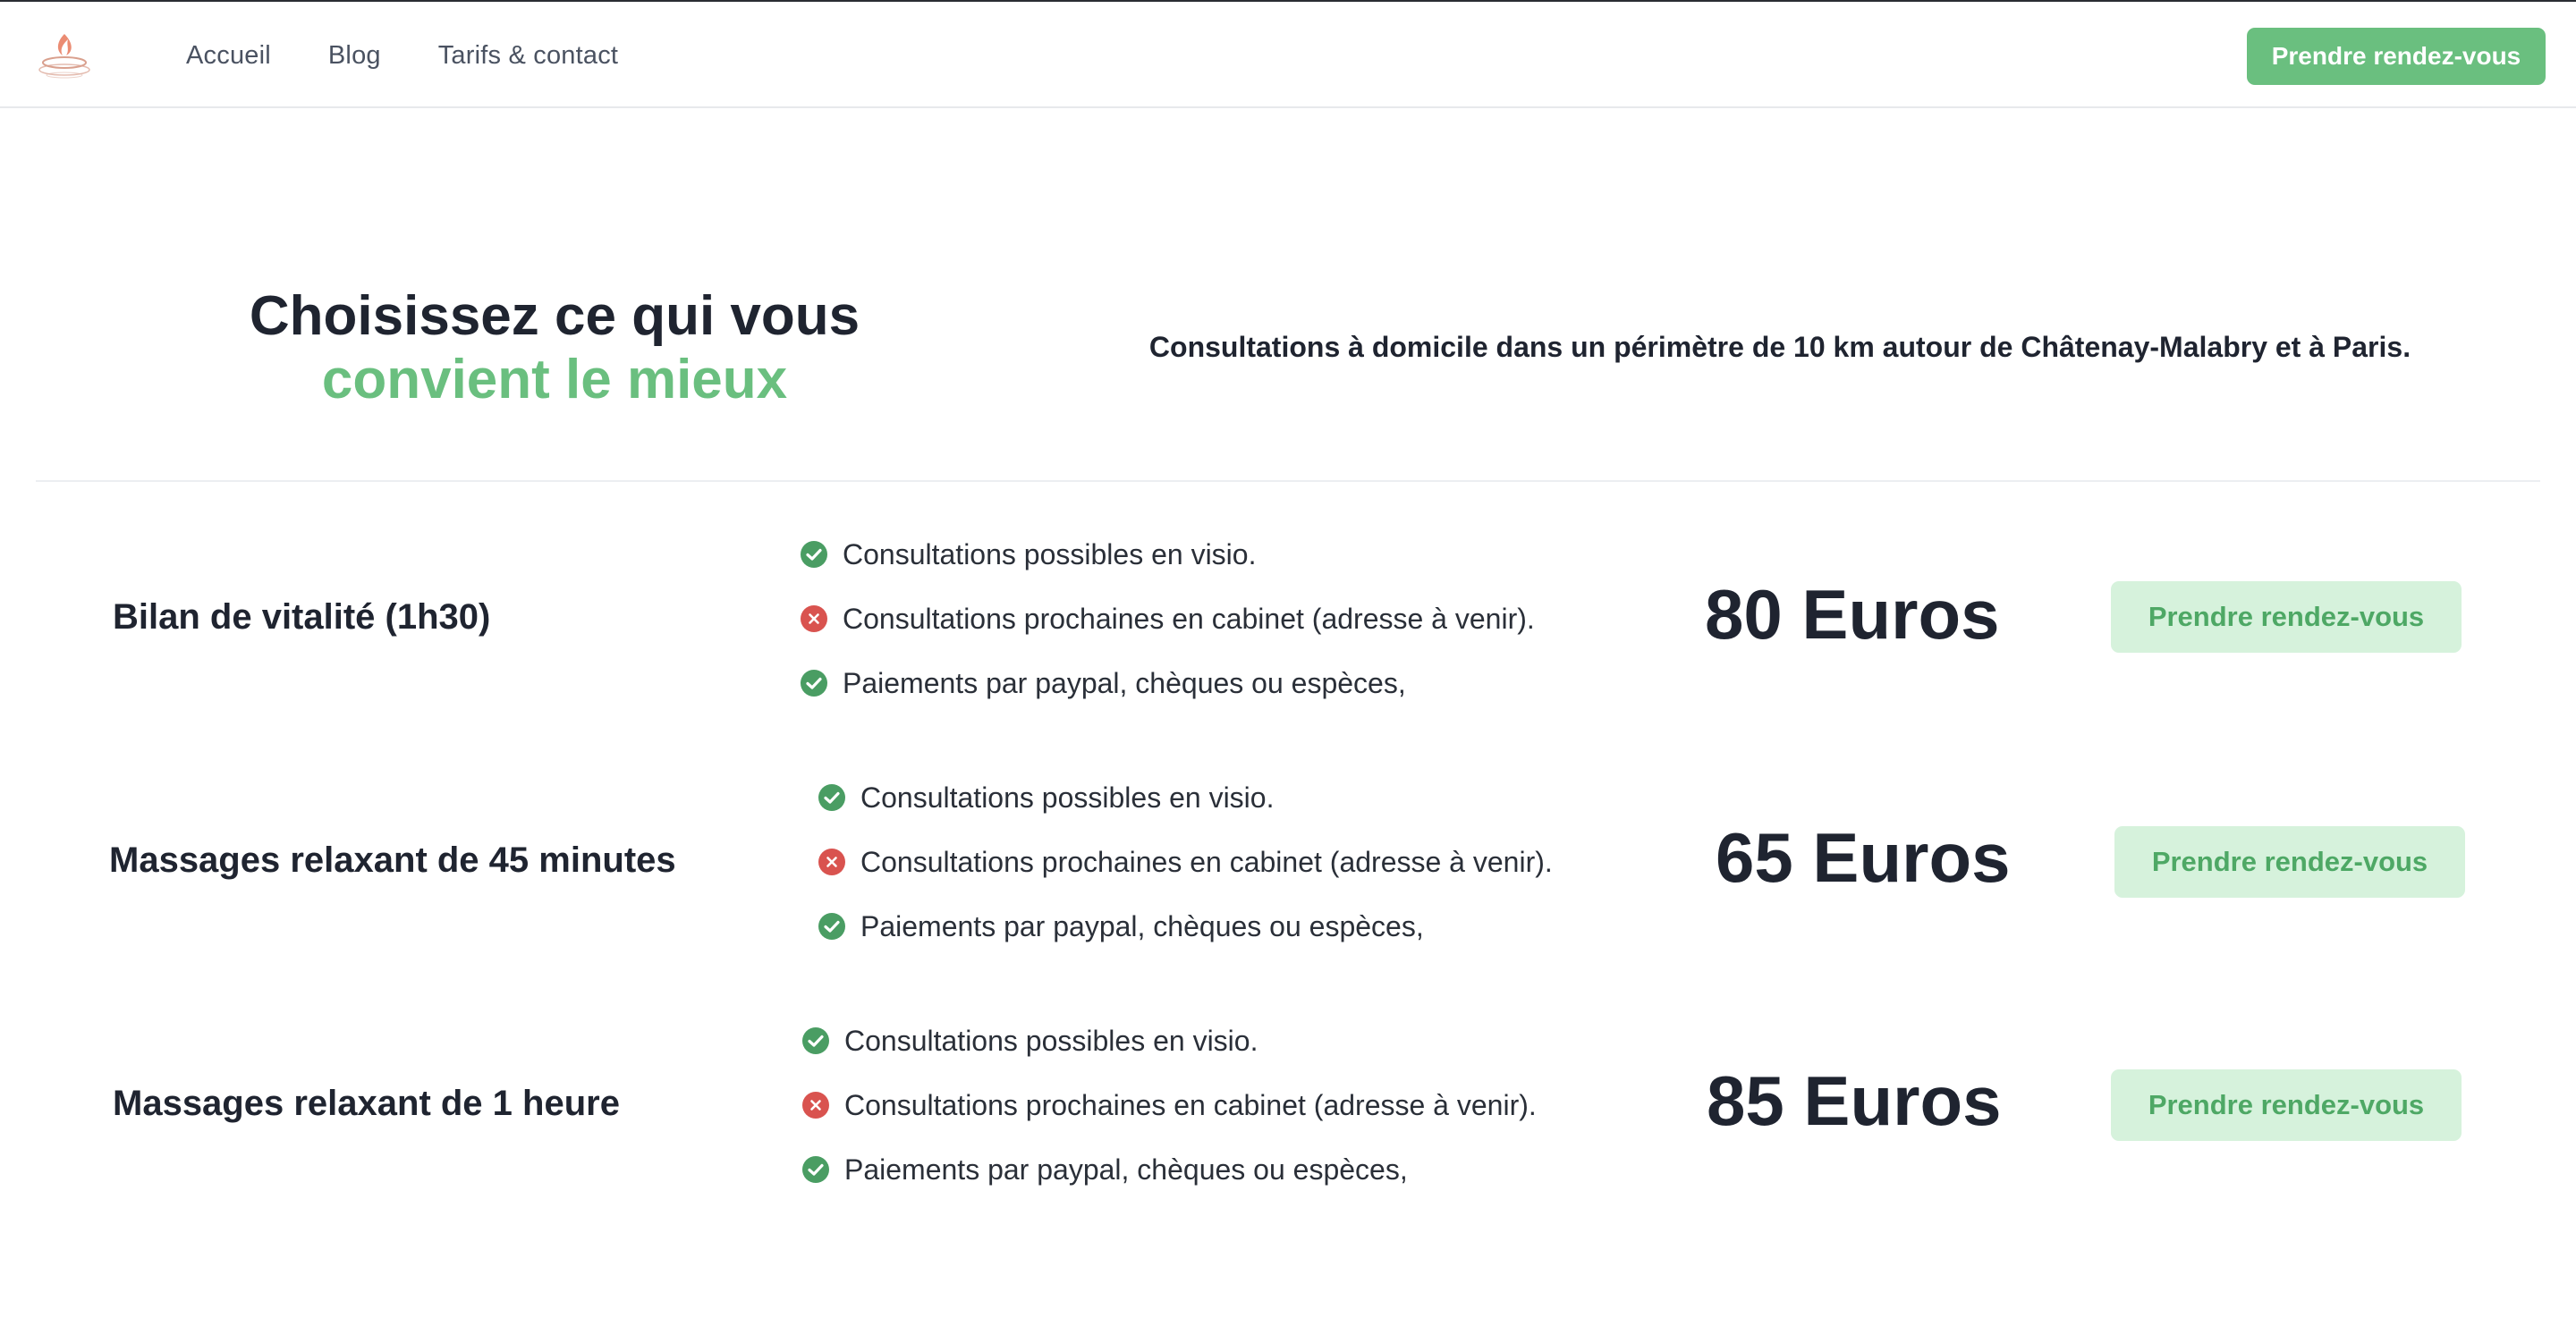 This screenshot has height=1343, width=2576. Describe the element at coordinates (392, 860) in the screenshot. I see `offer-name: Massages relaxant de 45 minutes` at that location.